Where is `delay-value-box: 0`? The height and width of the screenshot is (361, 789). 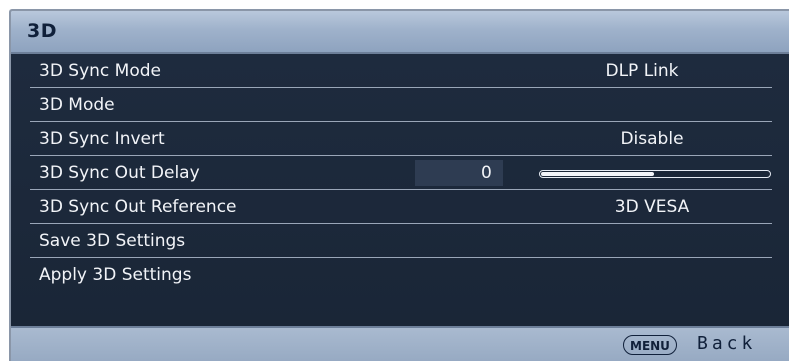 delay-value-box: 0 is located at coordinates (459, 173).